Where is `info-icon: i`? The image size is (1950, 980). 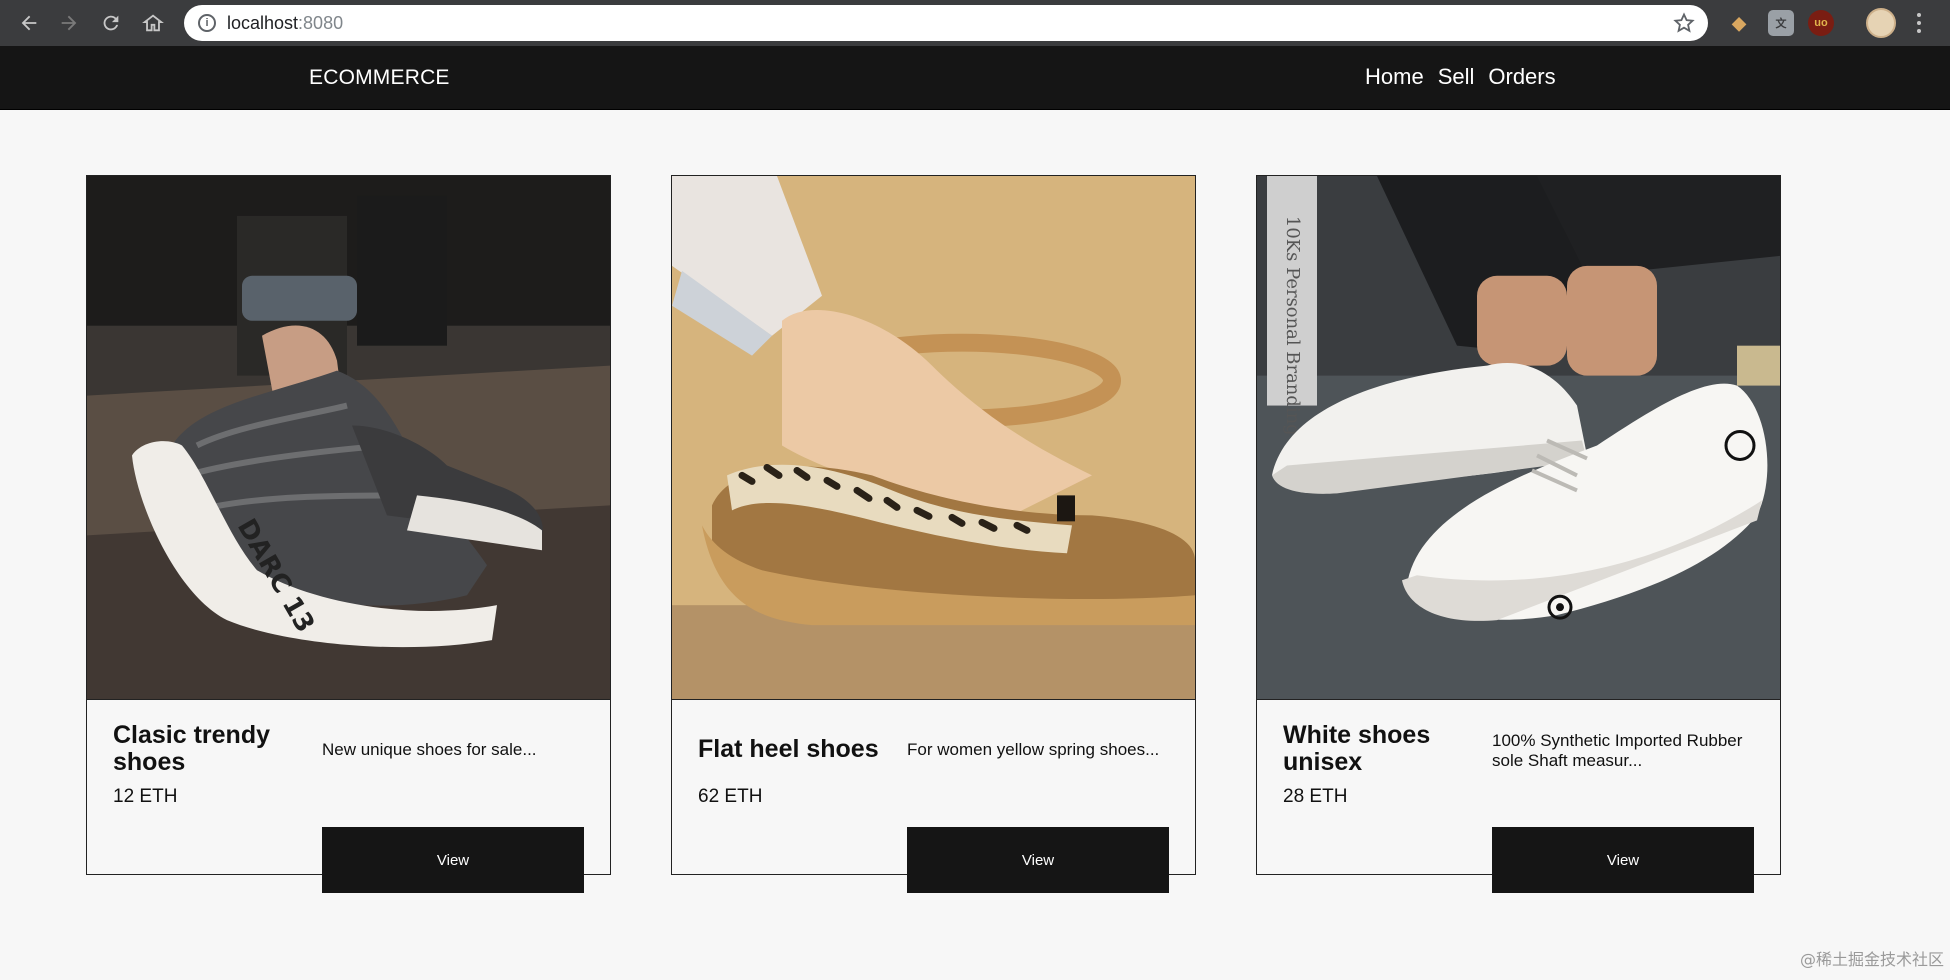 info-icon: i is located at coordinates (207, 23).